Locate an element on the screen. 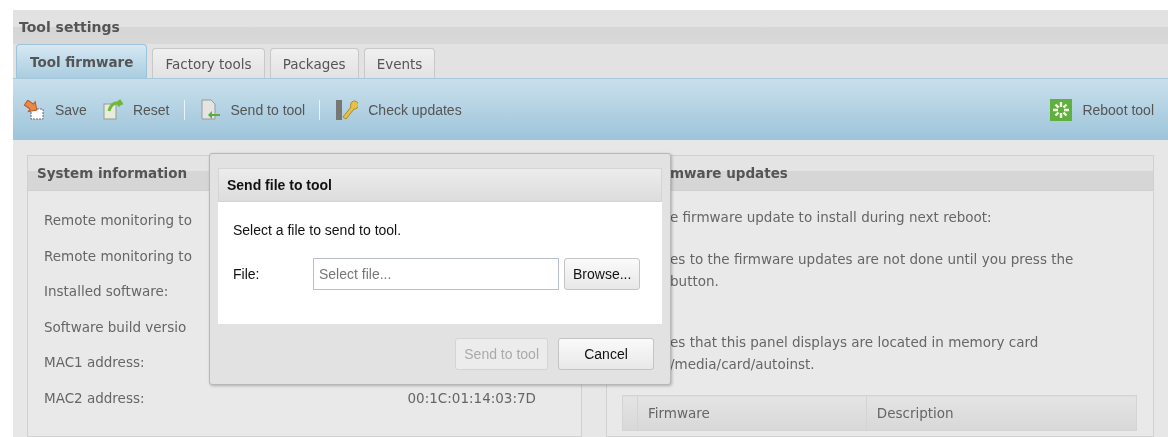 The width and height of the screenshot is (1168, 437). toolbar-button: Reset is located at coordinates (135, 109).